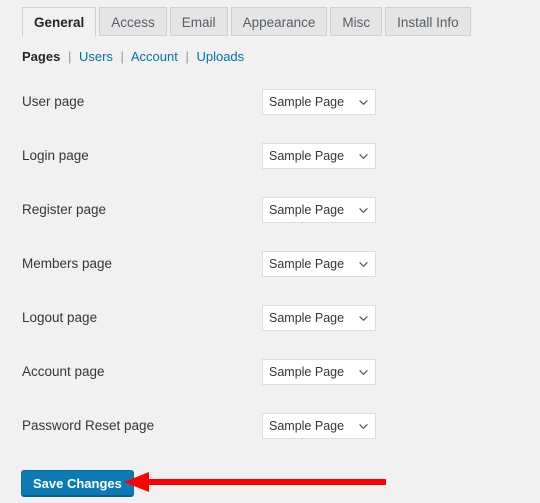 The width and height of the screenshot is (540, 503). I want to click on subnav-item-pages: Pages, so click(41, 56).